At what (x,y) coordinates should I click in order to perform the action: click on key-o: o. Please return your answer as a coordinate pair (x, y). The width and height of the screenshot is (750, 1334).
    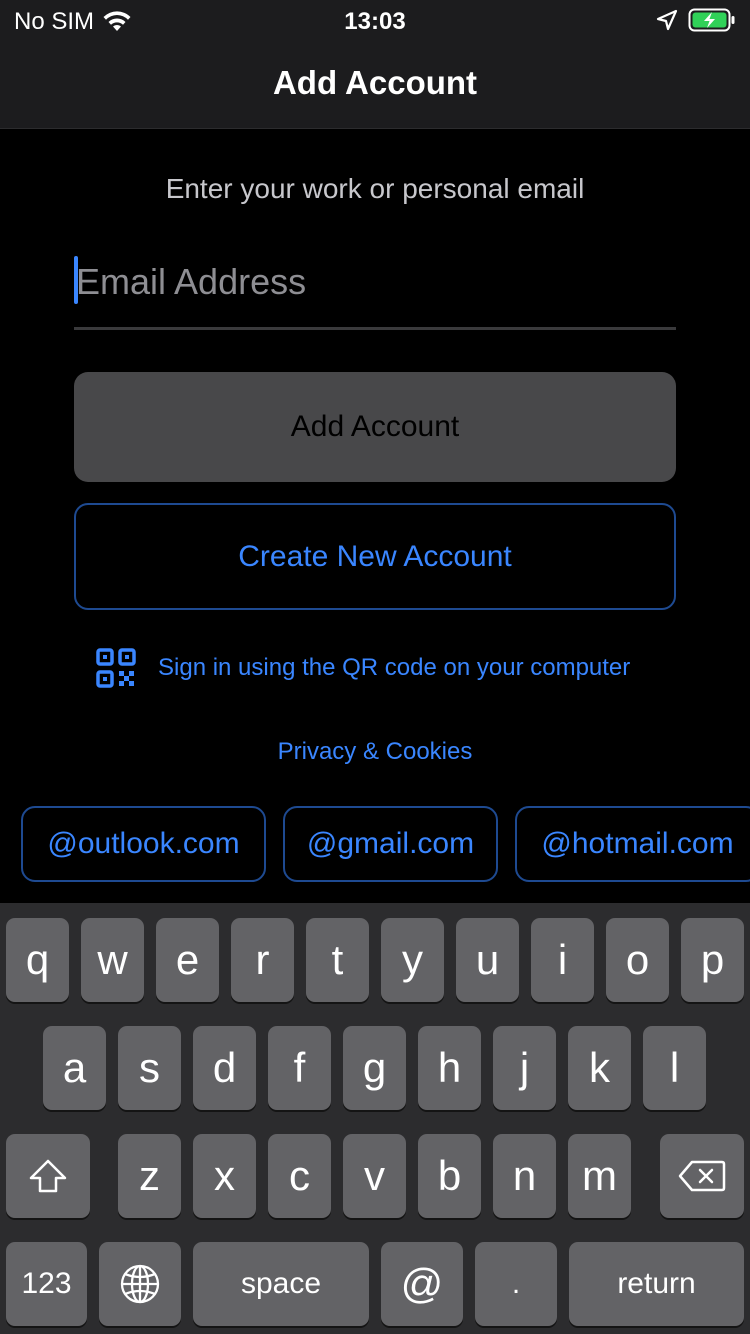
    Looking at the image, I should click on (637, 960).